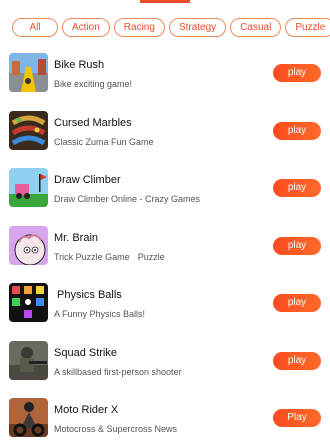 This screenshot has height=444, width=330. What do you see at coordinates (28, 72) in the screenshot?
I see `bike-rush-icon` at bounding box center [28, 72].